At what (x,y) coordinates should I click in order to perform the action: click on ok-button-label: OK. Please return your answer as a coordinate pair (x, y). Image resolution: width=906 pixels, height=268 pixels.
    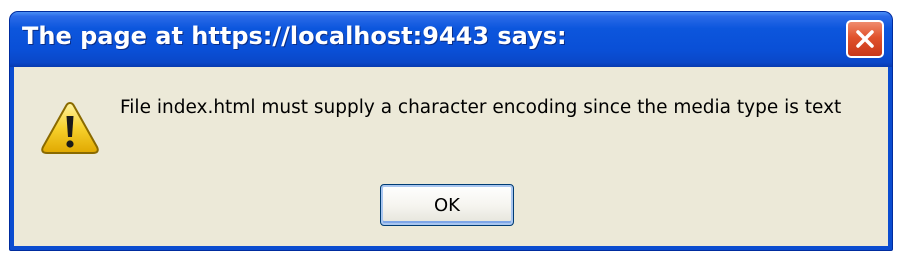
    Looking at the image, I should click on (447, 205).